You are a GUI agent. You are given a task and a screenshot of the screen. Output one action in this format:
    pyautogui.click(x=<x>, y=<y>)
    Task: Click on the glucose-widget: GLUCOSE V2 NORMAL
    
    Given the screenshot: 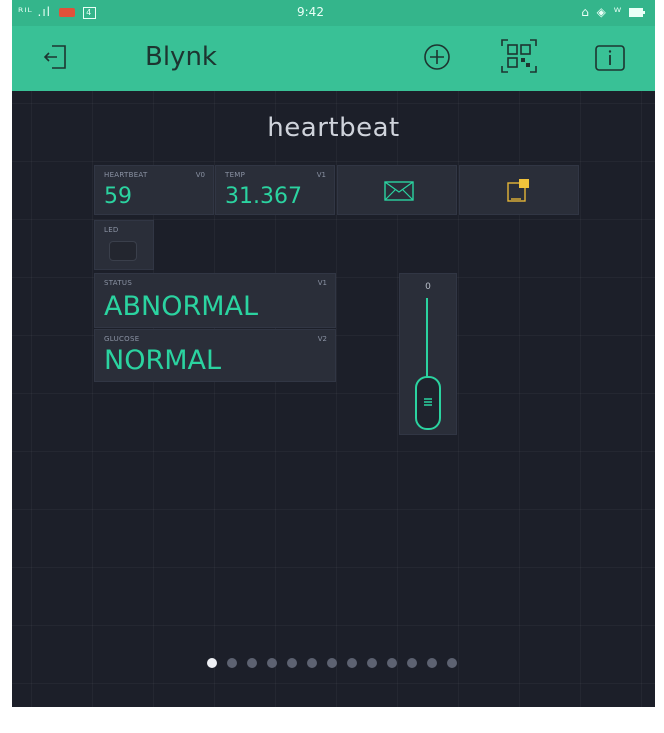 What is the action you would take?
    pyautogui.click(x=215, y=355)
    